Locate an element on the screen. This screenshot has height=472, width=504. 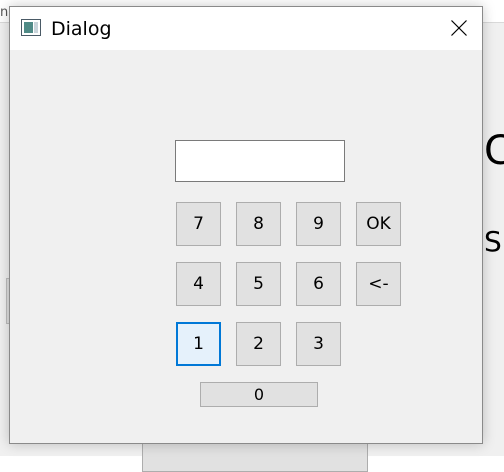
key-1-button: 1 is located at coordinates (198, 344).